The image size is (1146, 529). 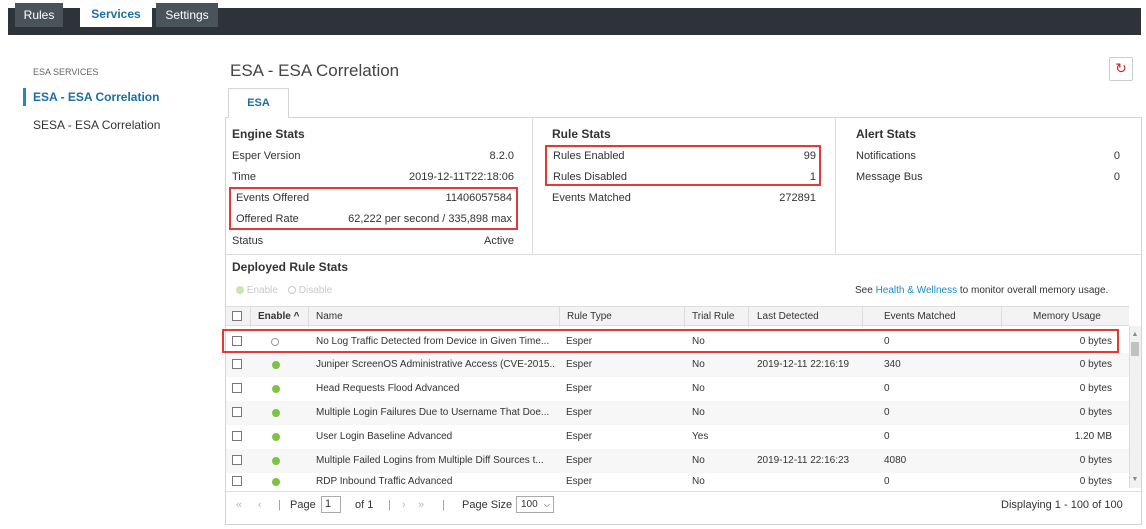 What do you see at coordinates (683, 254) in the screenshot?
I see `stats-bottom-divider` at bounding box center [683, 254].